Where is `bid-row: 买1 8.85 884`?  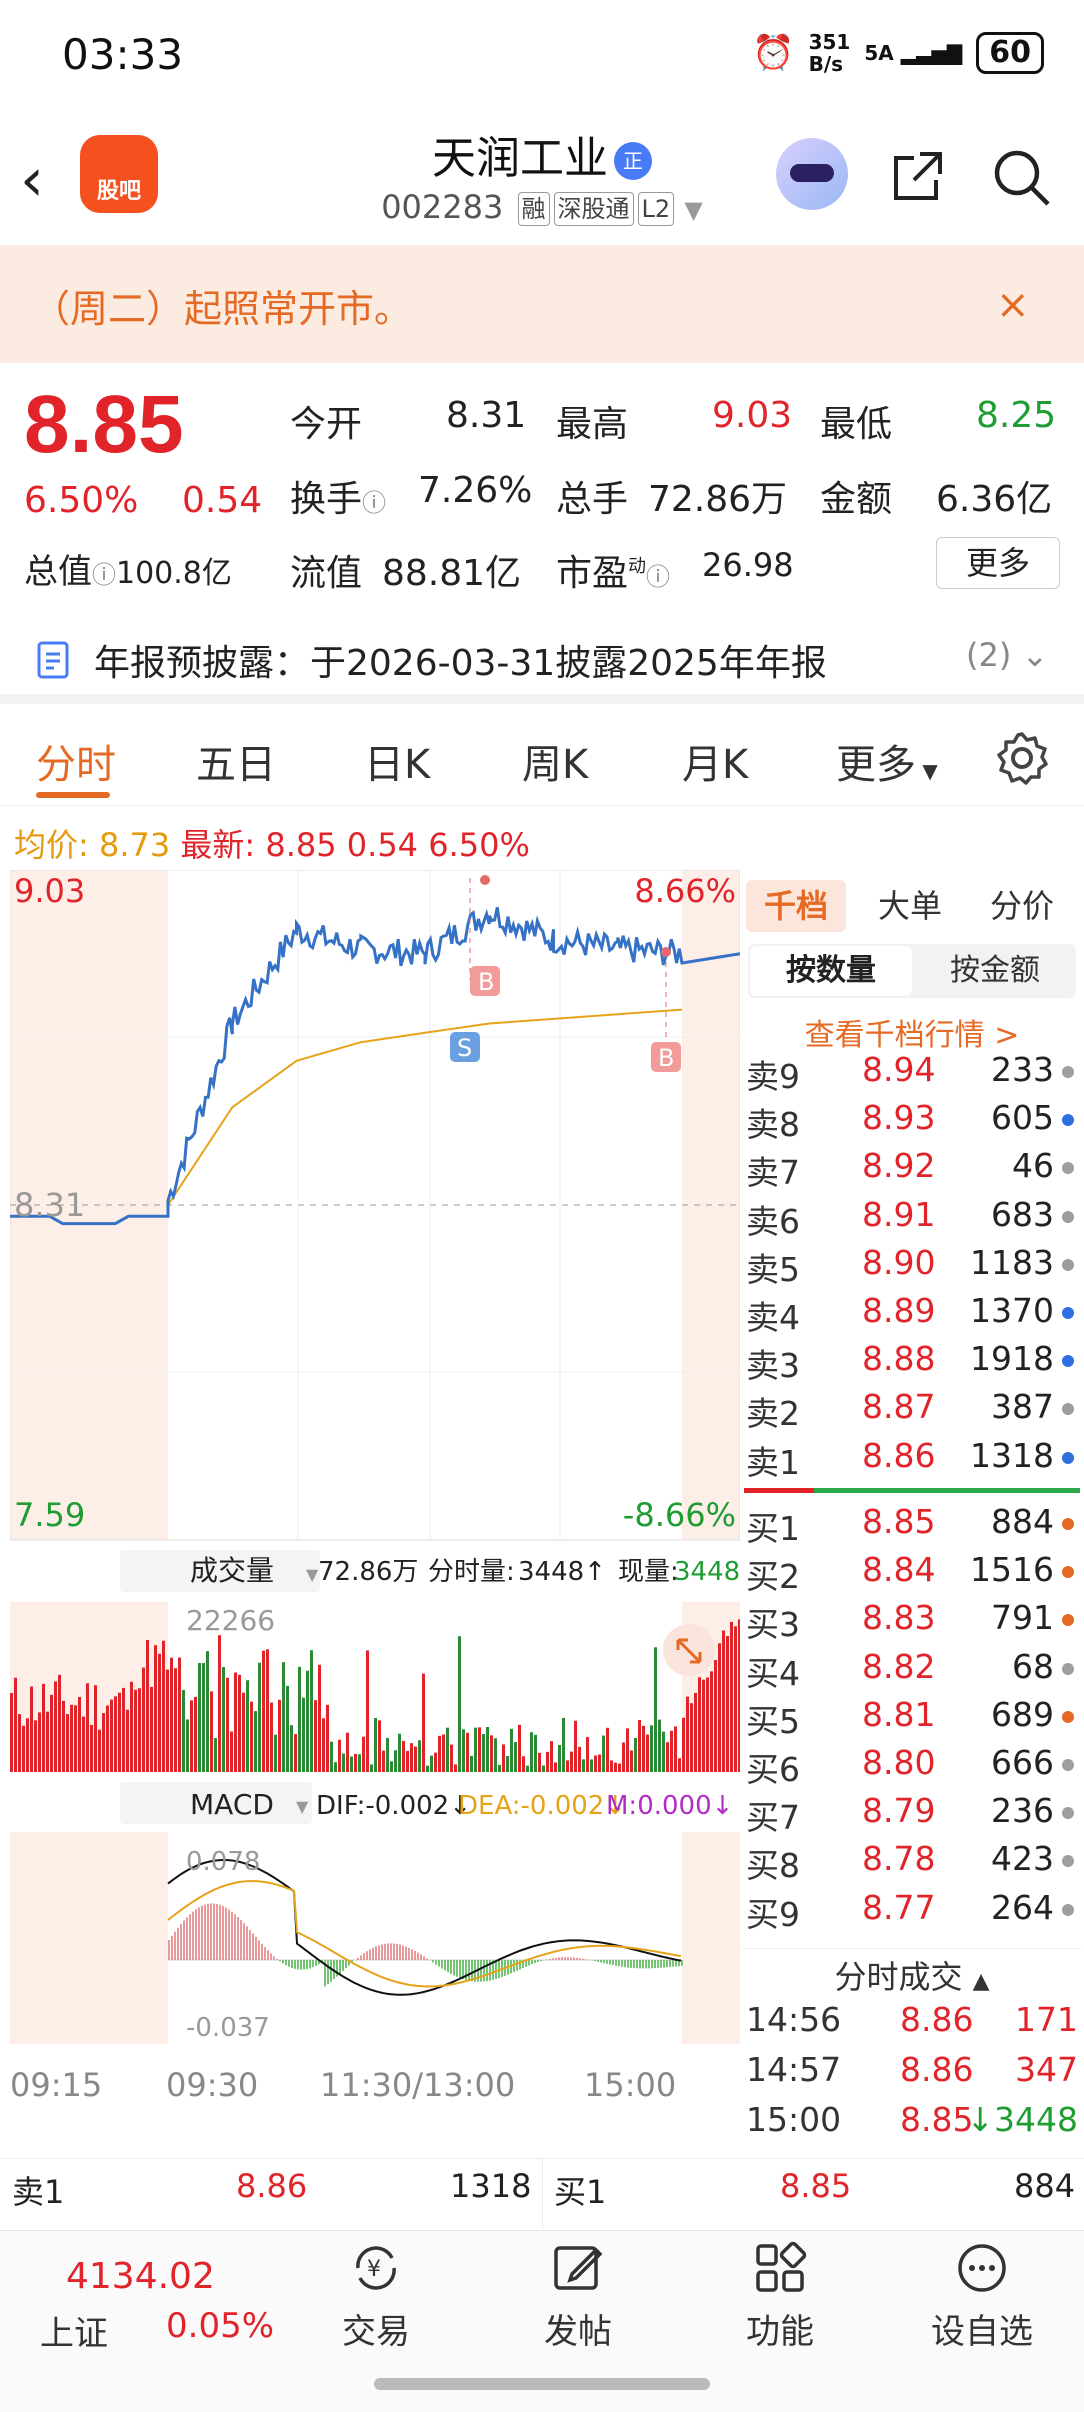 bid-row: 买1 8.85 884 is located at coordinates (912, 1526).